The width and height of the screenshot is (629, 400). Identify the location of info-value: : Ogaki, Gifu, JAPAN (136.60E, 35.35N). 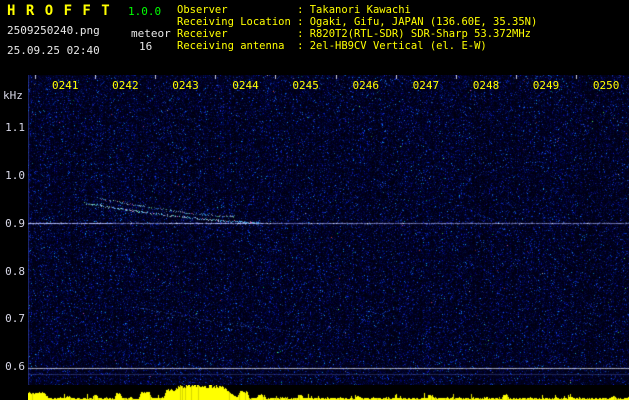
(417, 22).